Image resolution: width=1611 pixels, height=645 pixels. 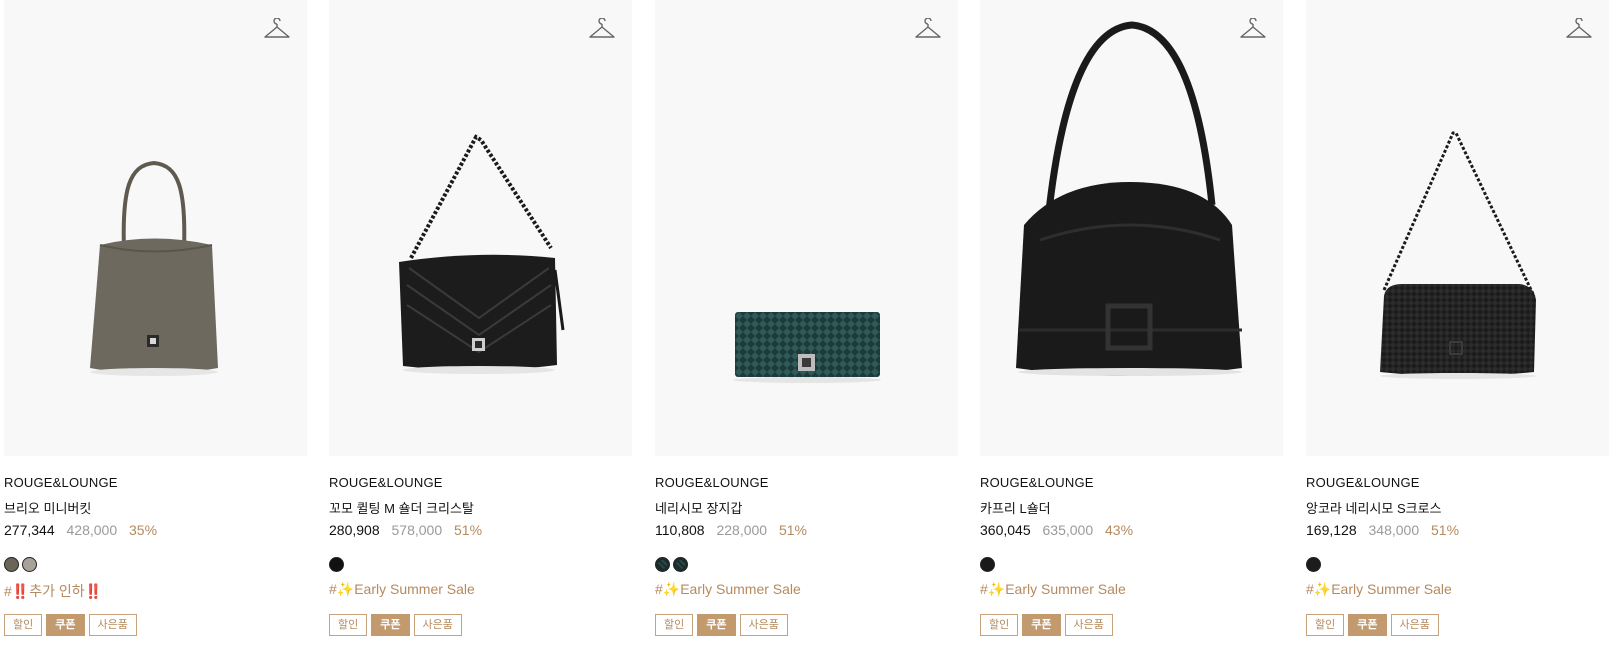 I want to click on original-price: 635,000, so click(x=1068, y=530).